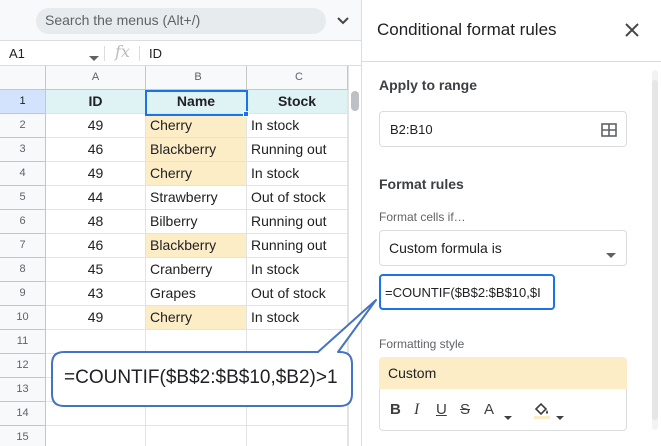 Image resolution: width=661 pixels, height=446 pixels. I want to click on formula-input: ID, so click(155, 53).